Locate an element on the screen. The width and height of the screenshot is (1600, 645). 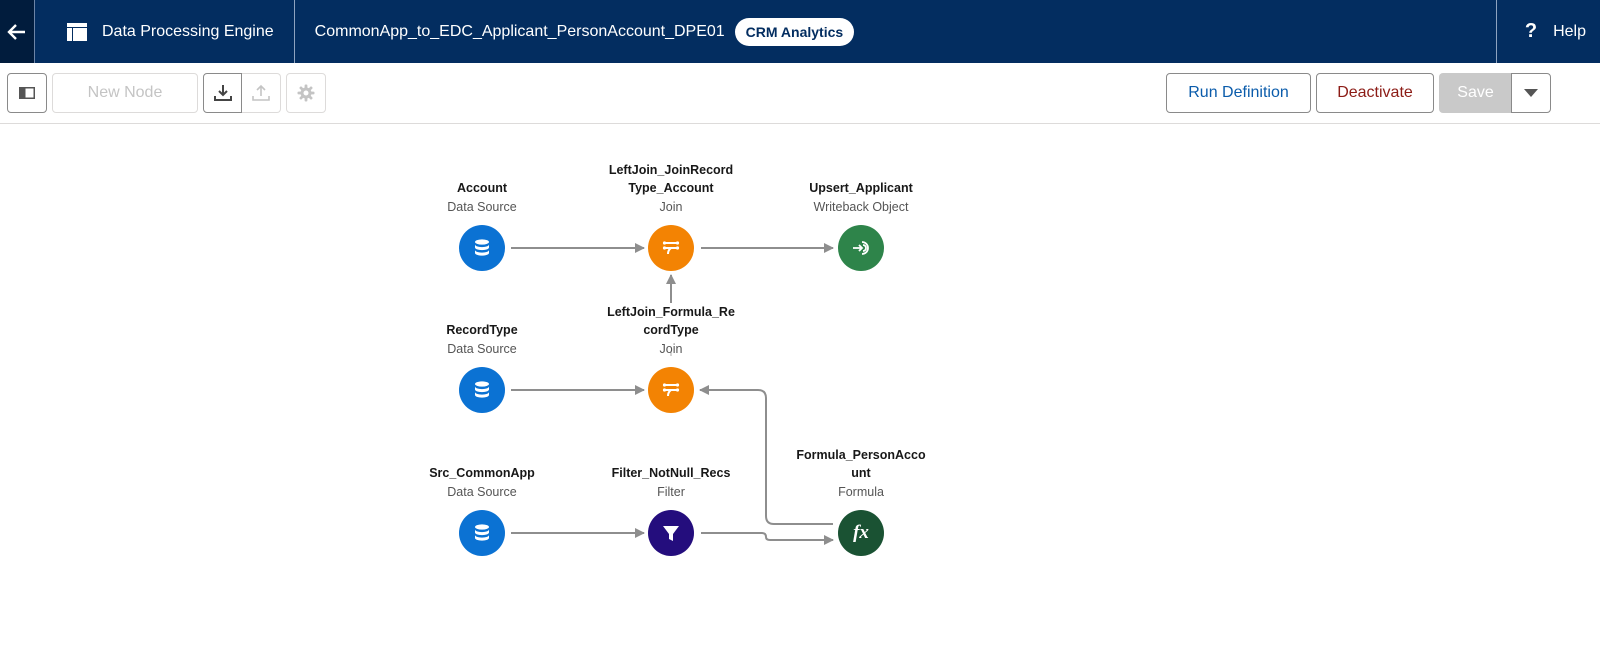
node-filter-circle is located at coordinates (671, 533).